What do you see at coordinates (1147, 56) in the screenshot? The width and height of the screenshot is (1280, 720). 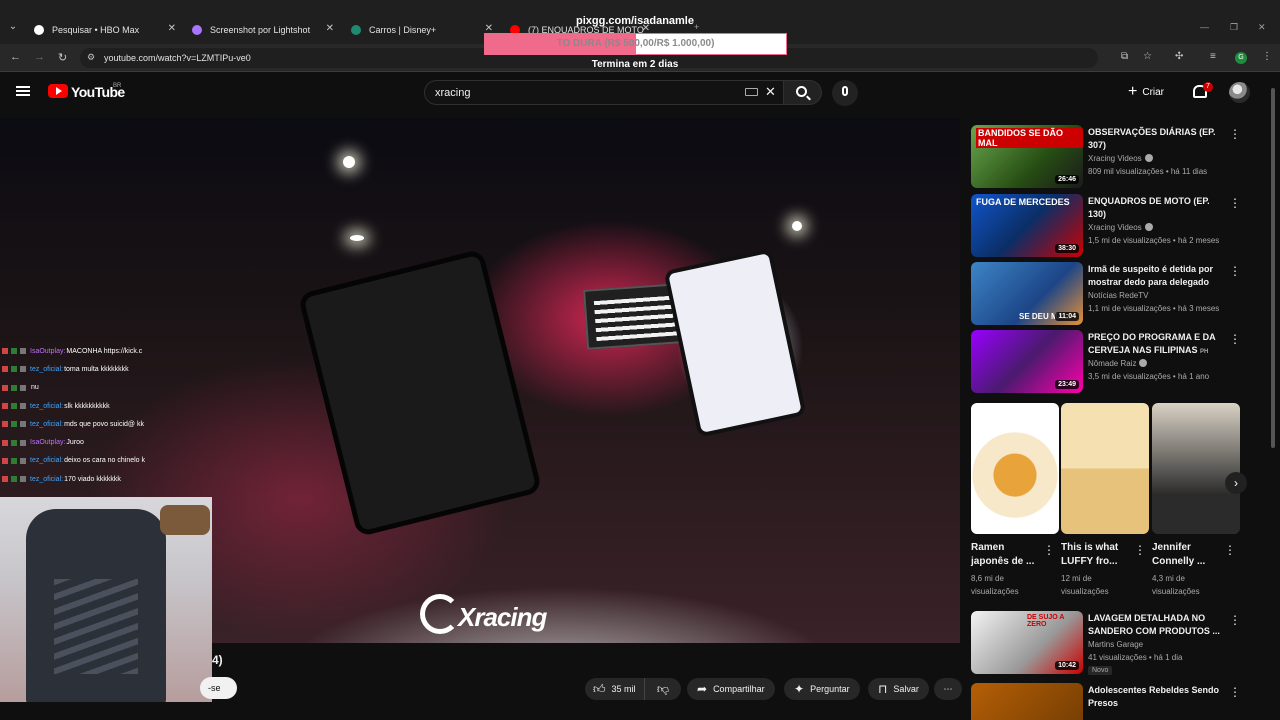 I see `bookmark-star-icon: ☆` at bounding box center [1147, 56].